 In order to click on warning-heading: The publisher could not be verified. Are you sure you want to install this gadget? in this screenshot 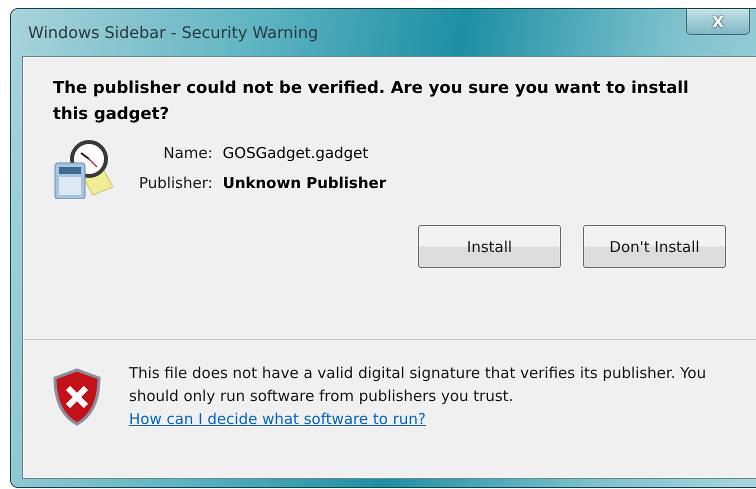, I will do `click(371, 101)`.